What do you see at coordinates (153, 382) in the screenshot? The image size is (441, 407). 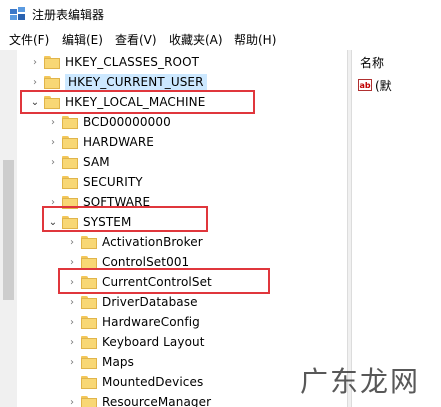 I see `tree-item-label: MountedDevices` at bounding box center [153, 382].